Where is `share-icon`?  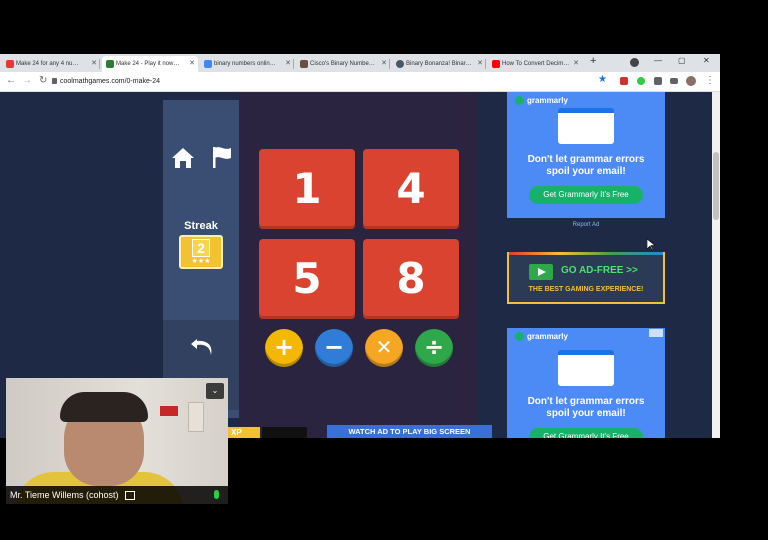 share-icon is located at coordinates (130, 496).